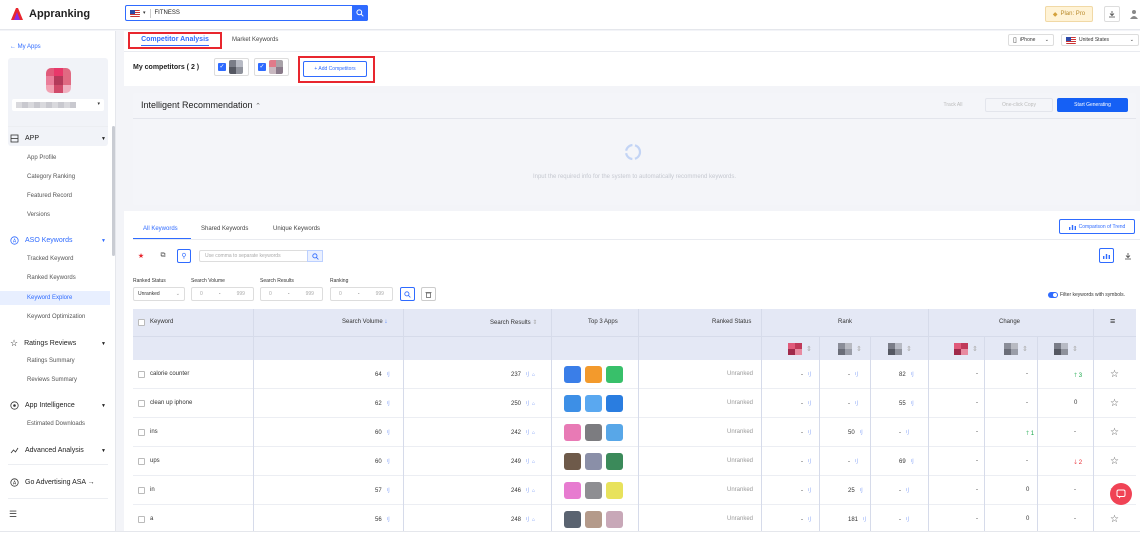  What do you see at coordinates (171, 403) in the screenshot?
I see `keyword-cell: clean up iphone` at bounding box center [171, 403].